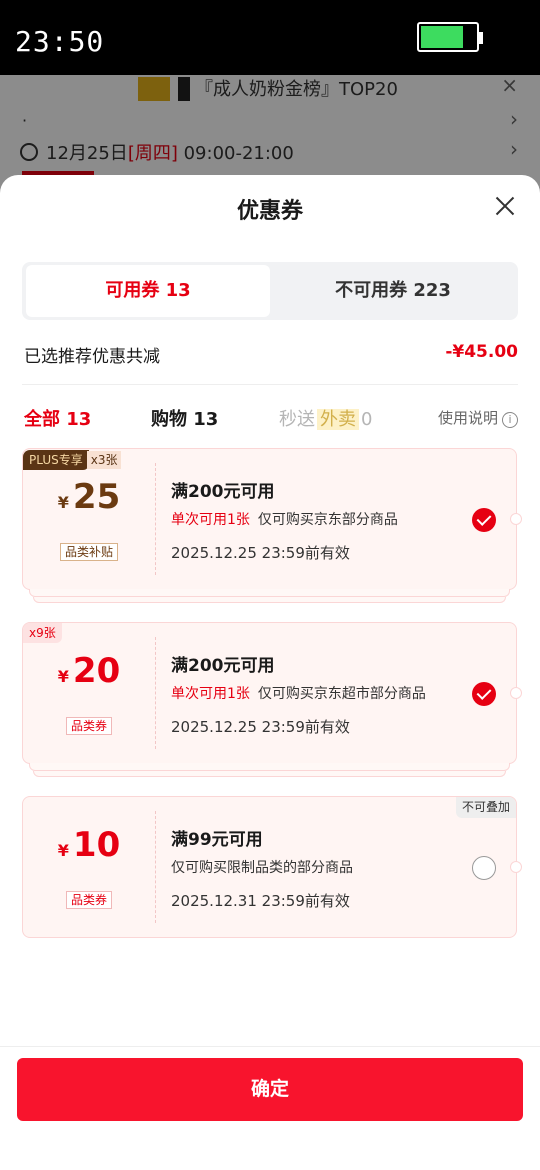  I want to click on bottom-bar: 确定, so click(270, 1108).